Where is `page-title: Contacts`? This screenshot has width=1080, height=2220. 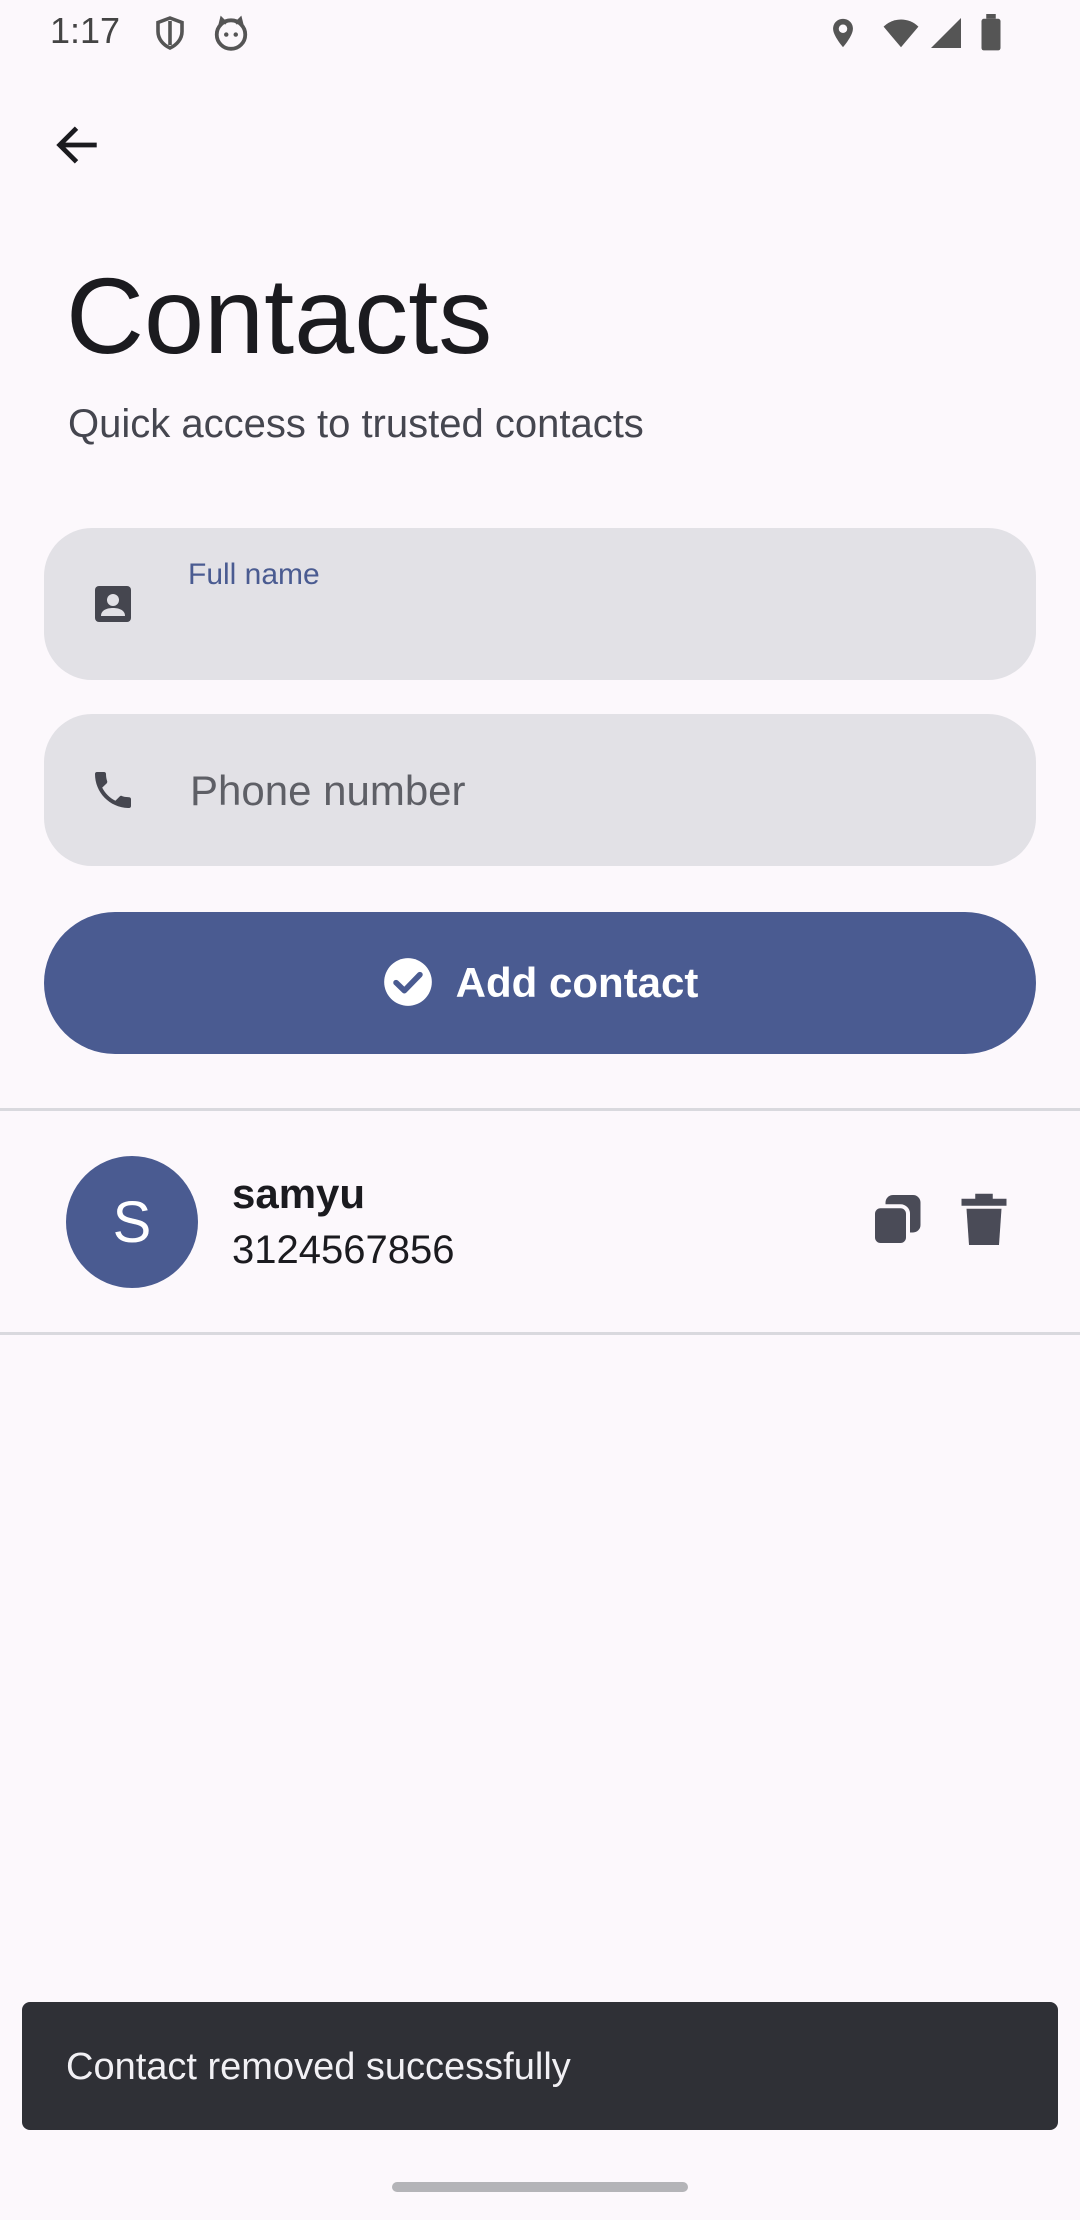
page-title: Contacts is located at coordinates (279, 315).